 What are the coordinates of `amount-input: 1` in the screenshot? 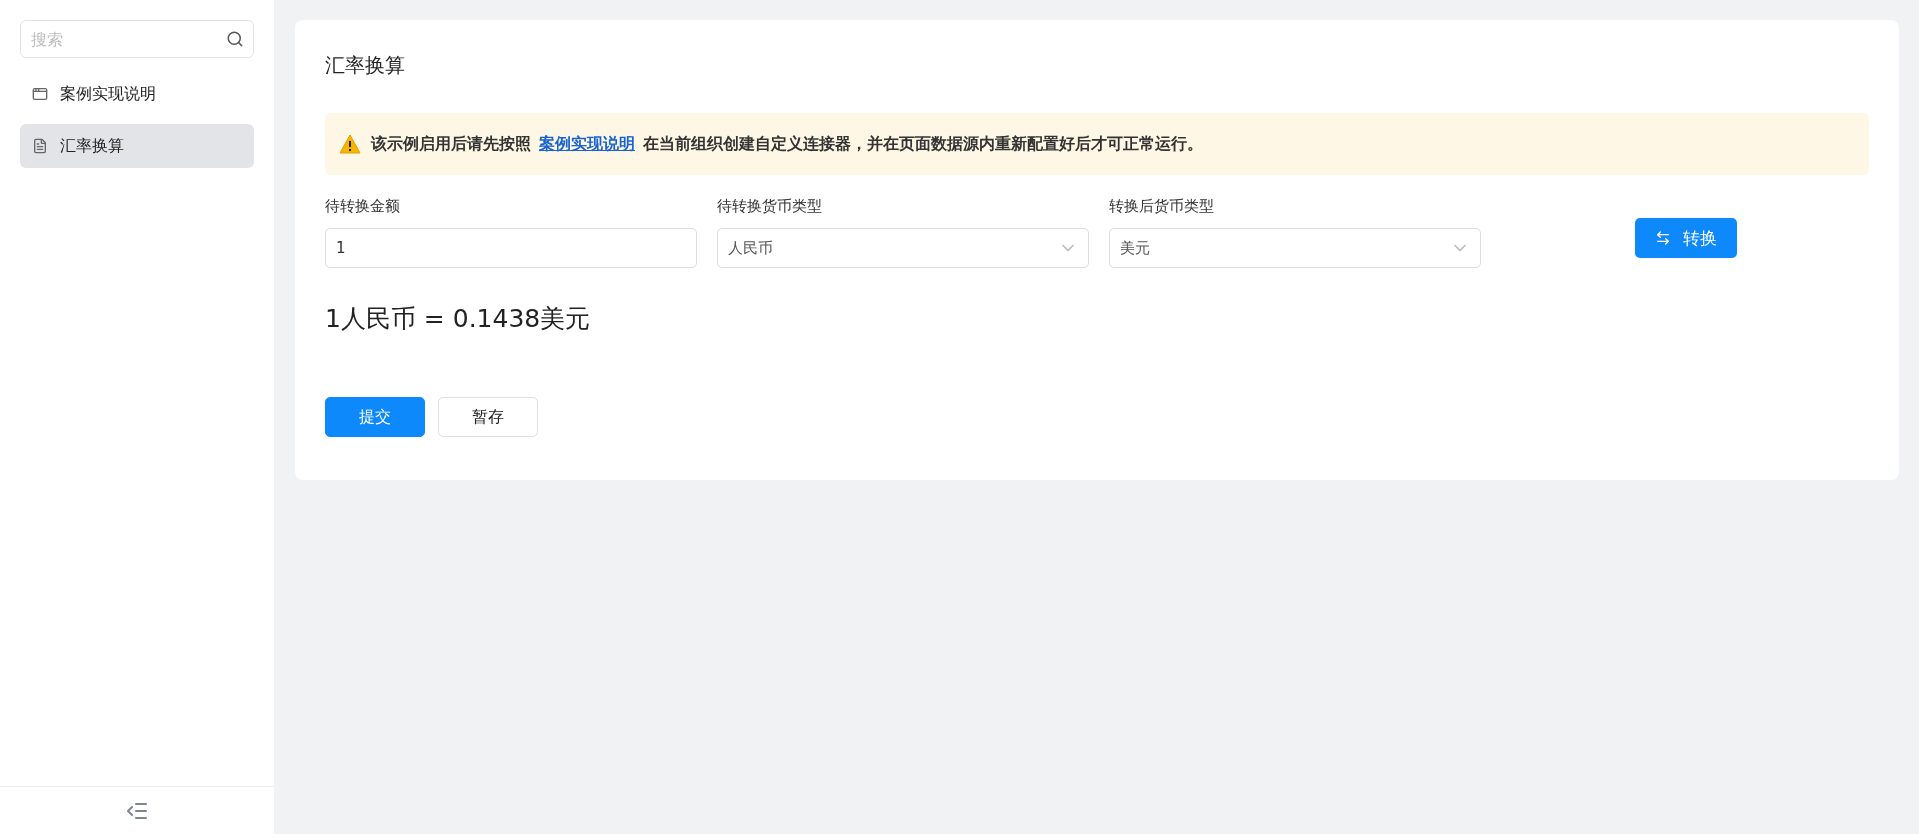 It's located at (511, 248).